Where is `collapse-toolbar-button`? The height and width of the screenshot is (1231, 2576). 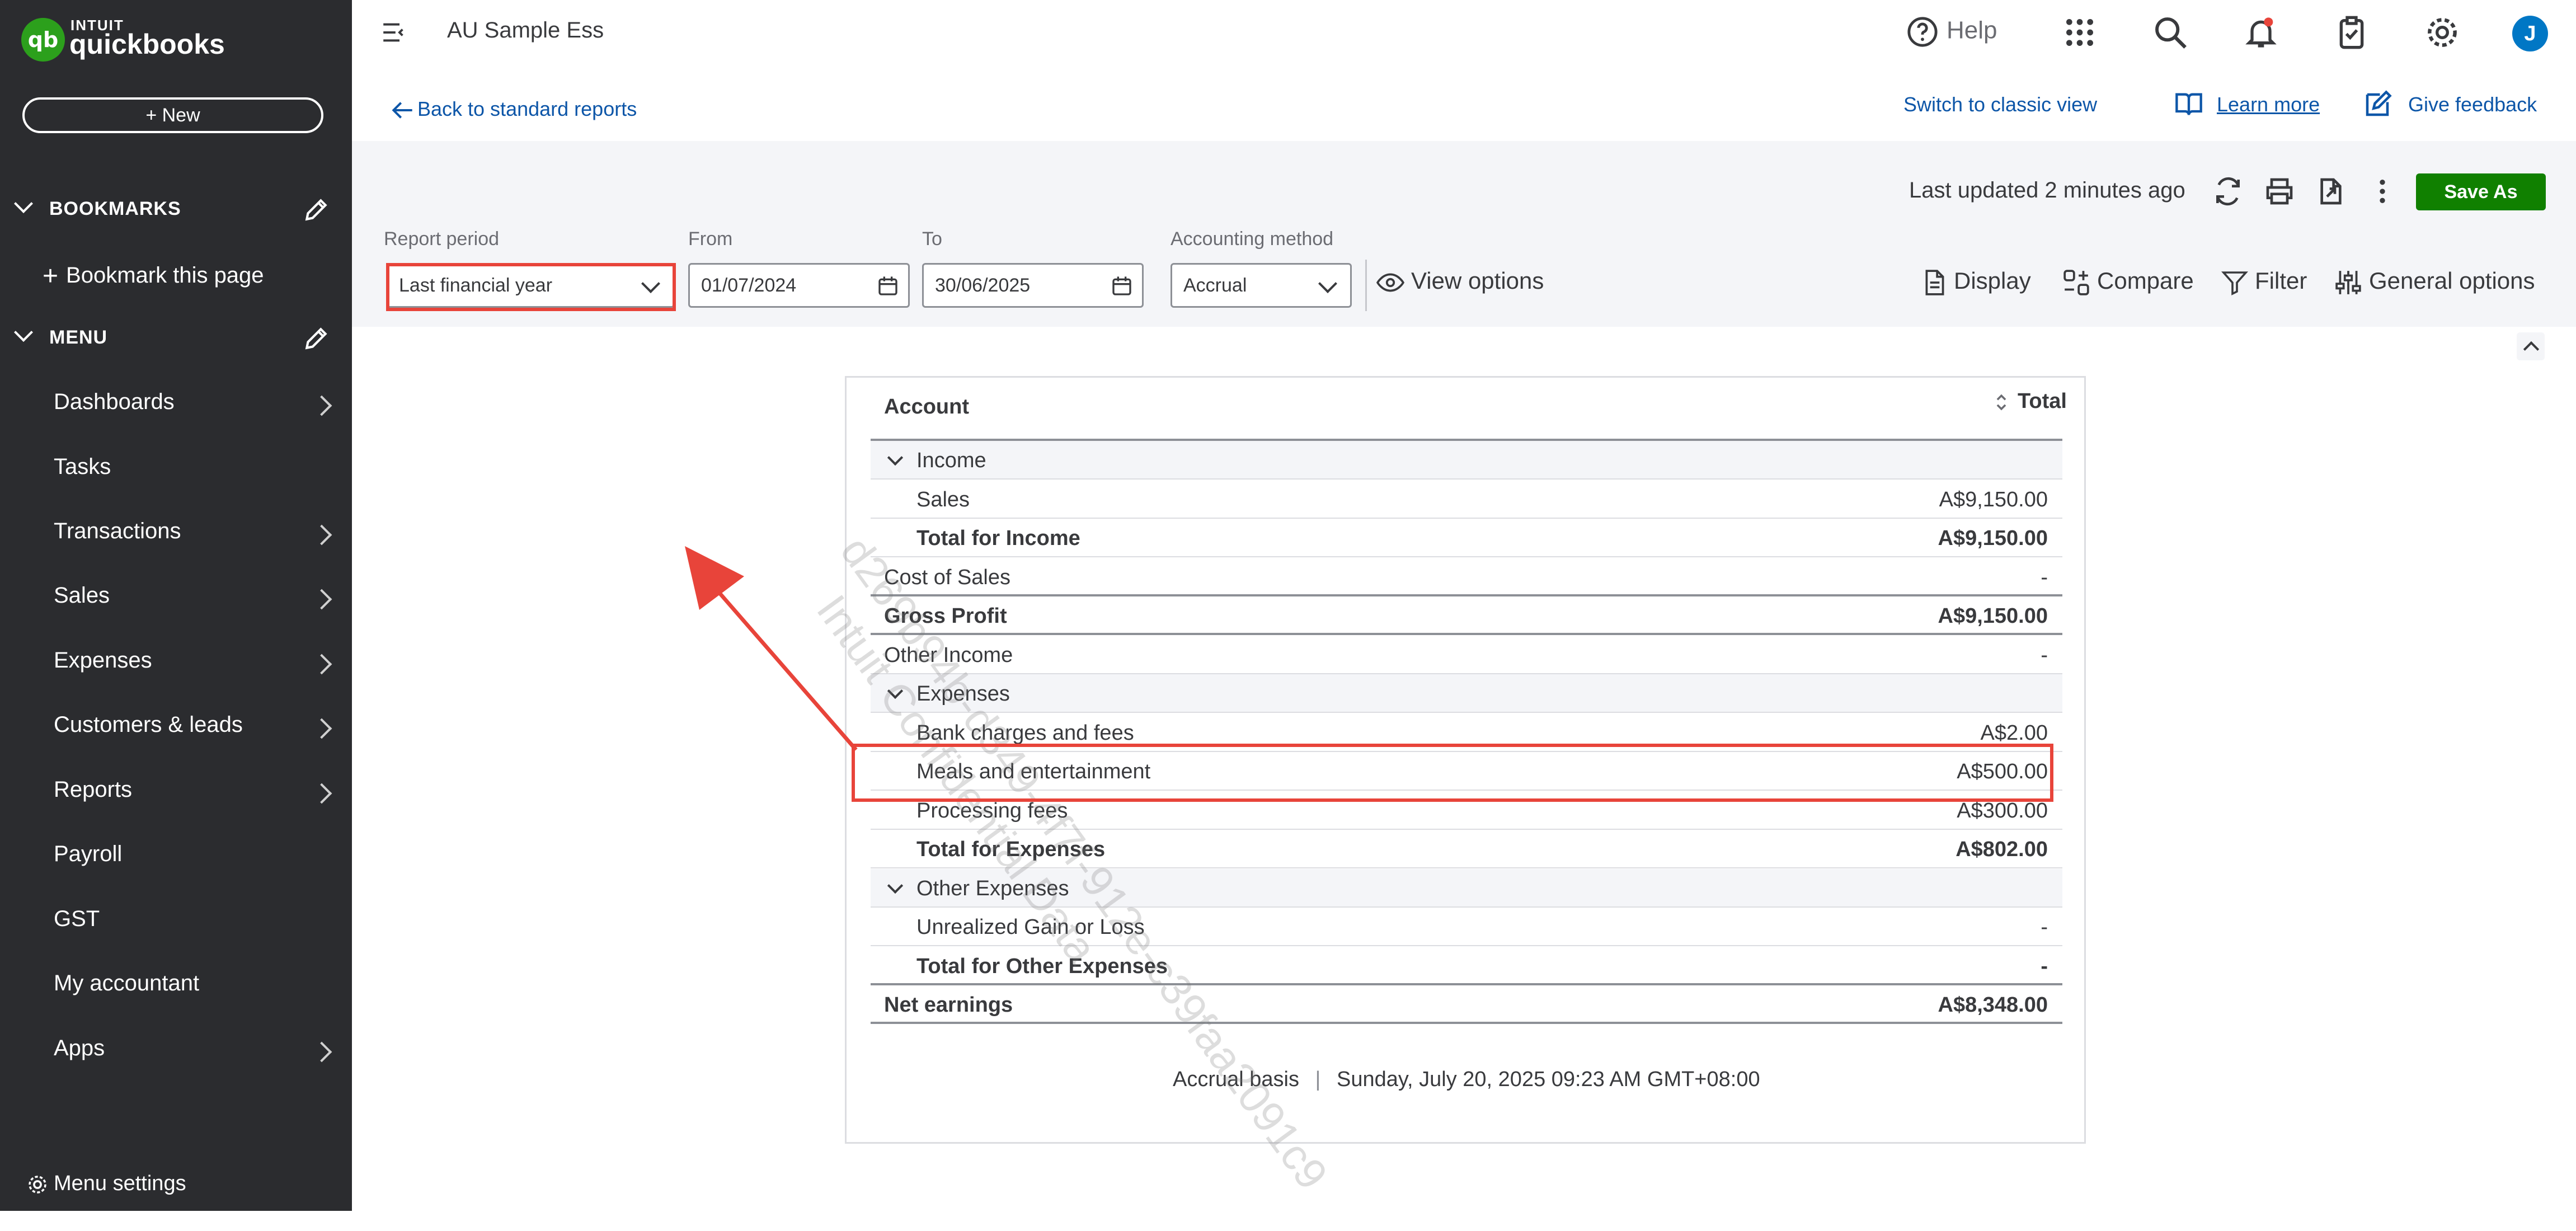 collapse-toolbar-button is located at coordinates (2531, 346).